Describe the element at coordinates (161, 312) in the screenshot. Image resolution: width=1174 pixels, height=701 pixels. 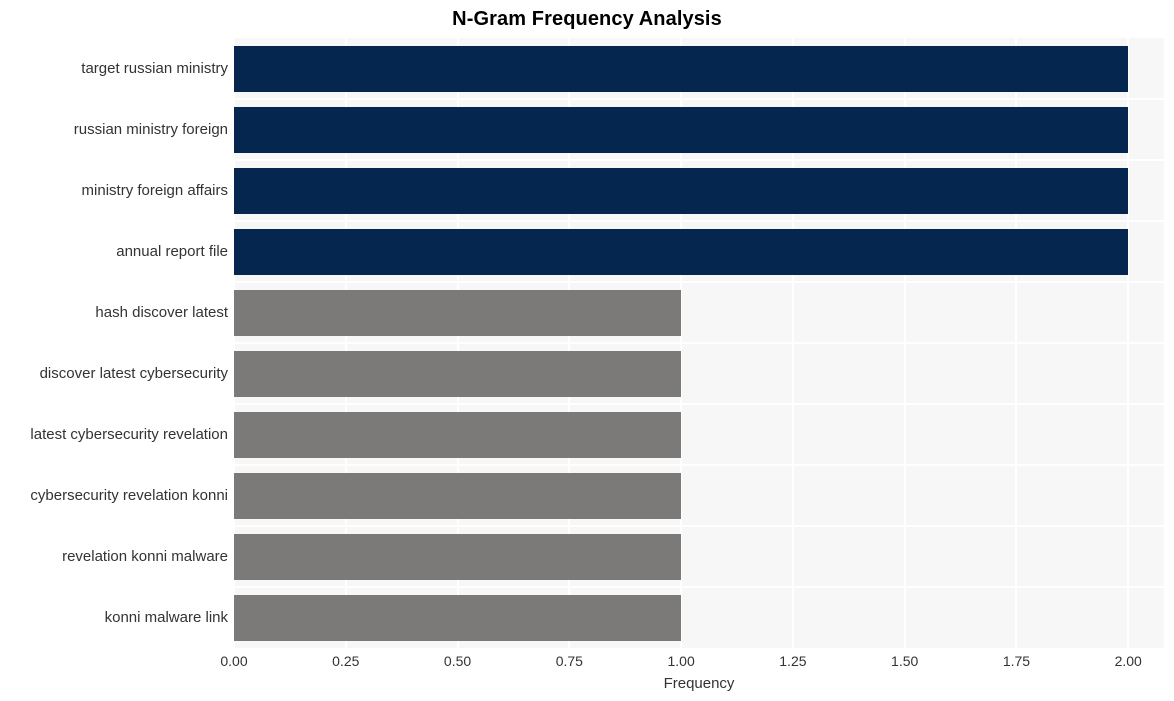
I see `y-tick-label: hash discover latest` at that location.